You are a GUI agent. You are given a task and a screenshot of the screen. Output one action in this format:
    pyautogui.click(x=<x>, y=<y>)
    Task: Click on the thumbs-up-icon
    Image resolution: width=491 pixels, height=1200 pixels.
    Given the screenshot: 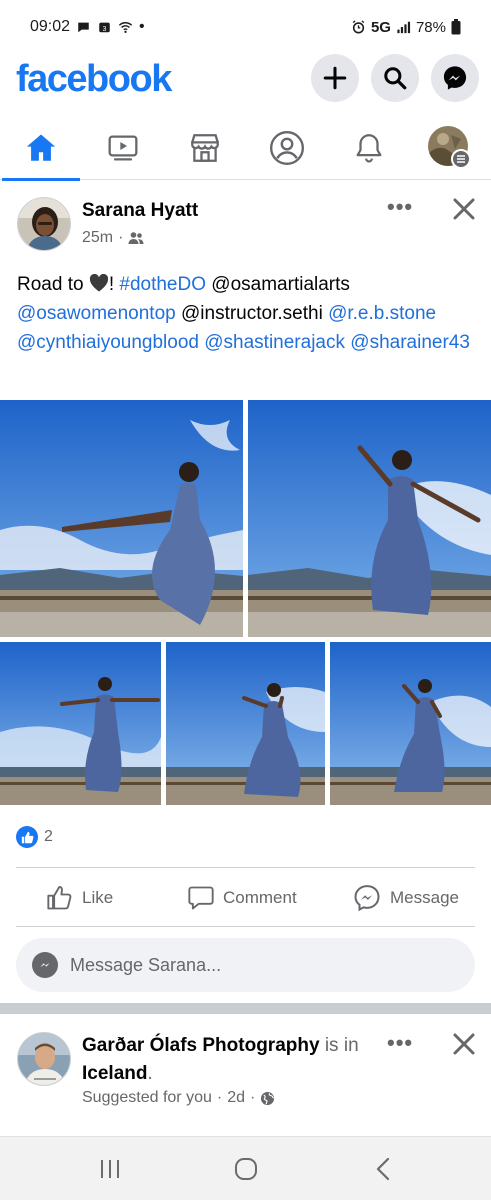 What is the action you would take?
    pyautogui.click(x=59, y=897)
    